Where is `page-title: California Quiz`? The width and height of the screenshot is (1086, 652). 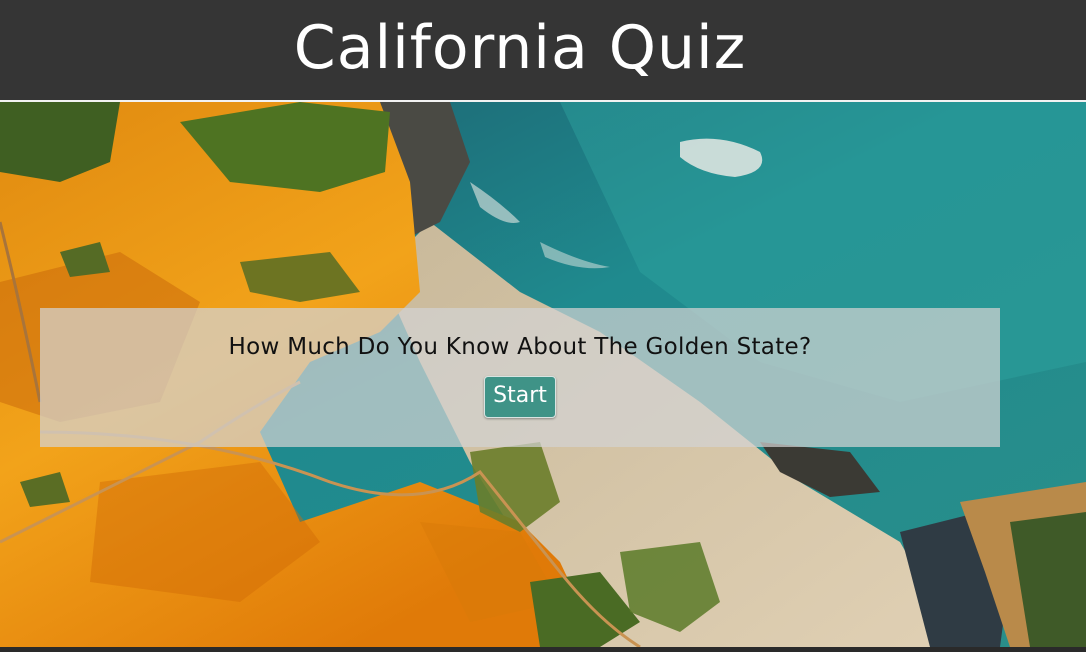
page-title: California Quiz is located at coordinates (520, 48).